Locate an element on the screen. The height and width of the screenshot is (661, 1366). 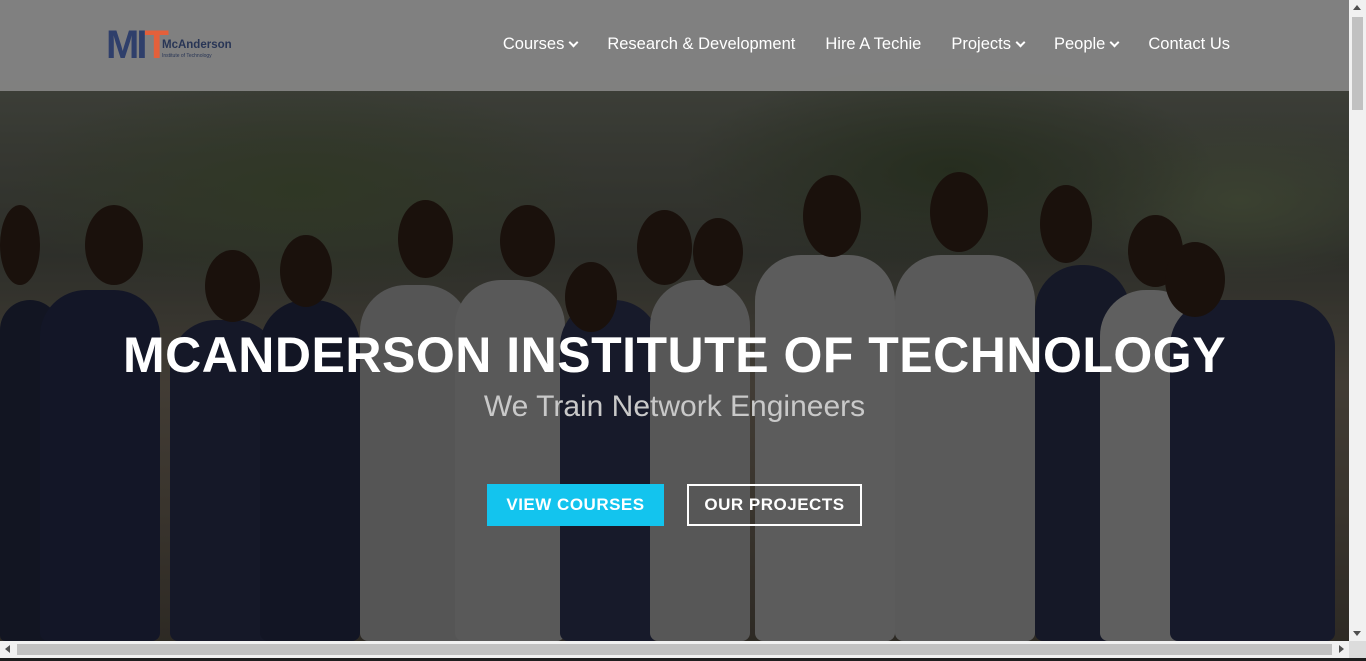
nav-item-courses: Courses is located at coordinates (541, 44).